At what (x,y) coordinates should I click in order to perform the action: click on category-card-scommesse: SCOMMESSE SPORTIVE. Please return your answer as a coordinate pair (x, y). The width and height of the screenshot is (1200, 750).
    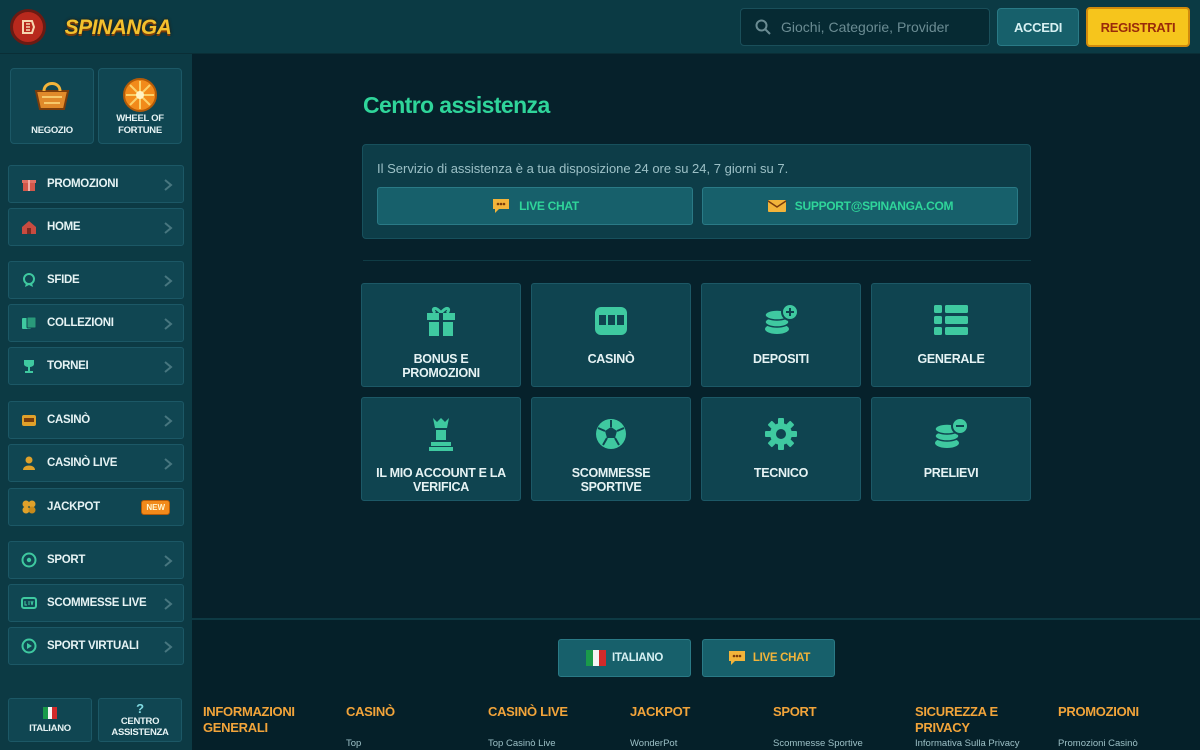
    Looking at the image, I should click on (611, 449).